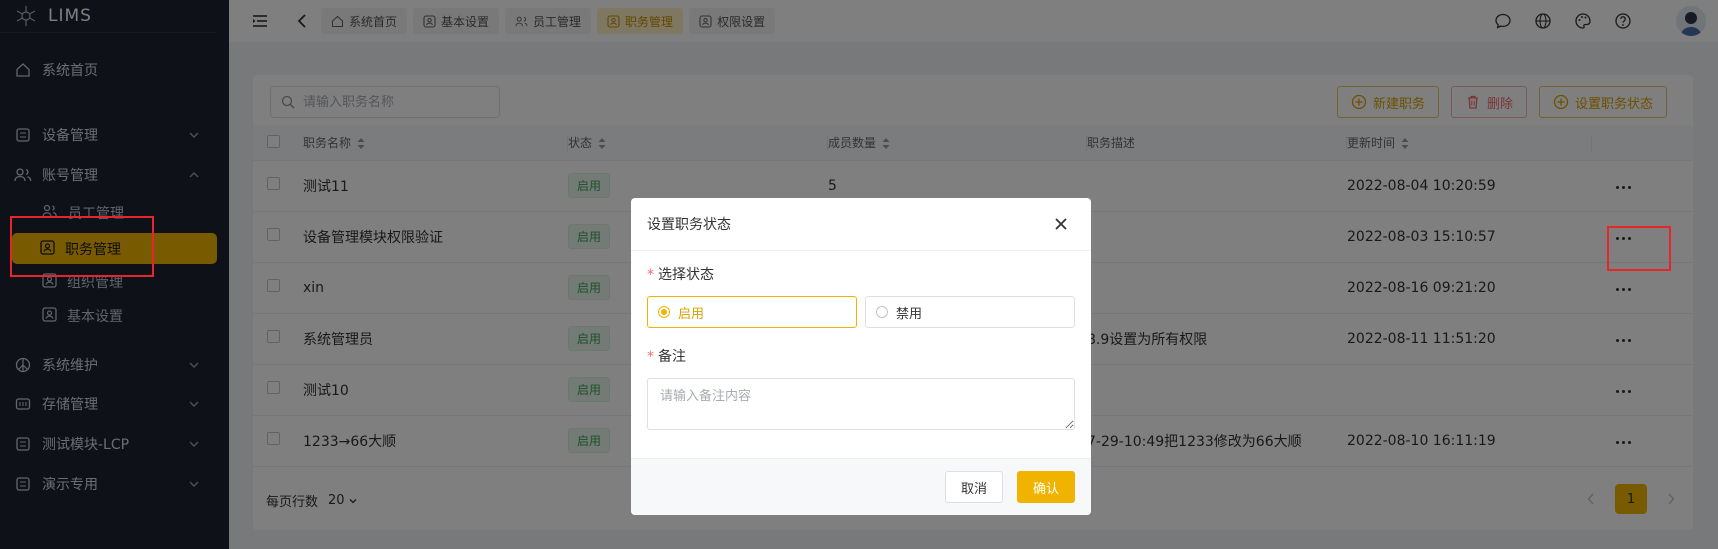  What do you see at coordinates (861, 404) in the screenshot?
I see `remark-textarea` at bounding box center [861, 404].